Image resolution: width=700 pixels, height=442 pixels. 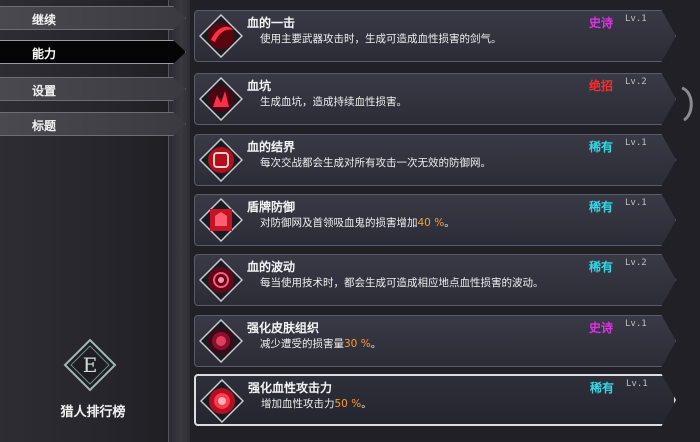 What do you see at coordinates (348, 404) in the screenshot?
I see `description-highlight: 50 %` at bounding box center [348, 404].